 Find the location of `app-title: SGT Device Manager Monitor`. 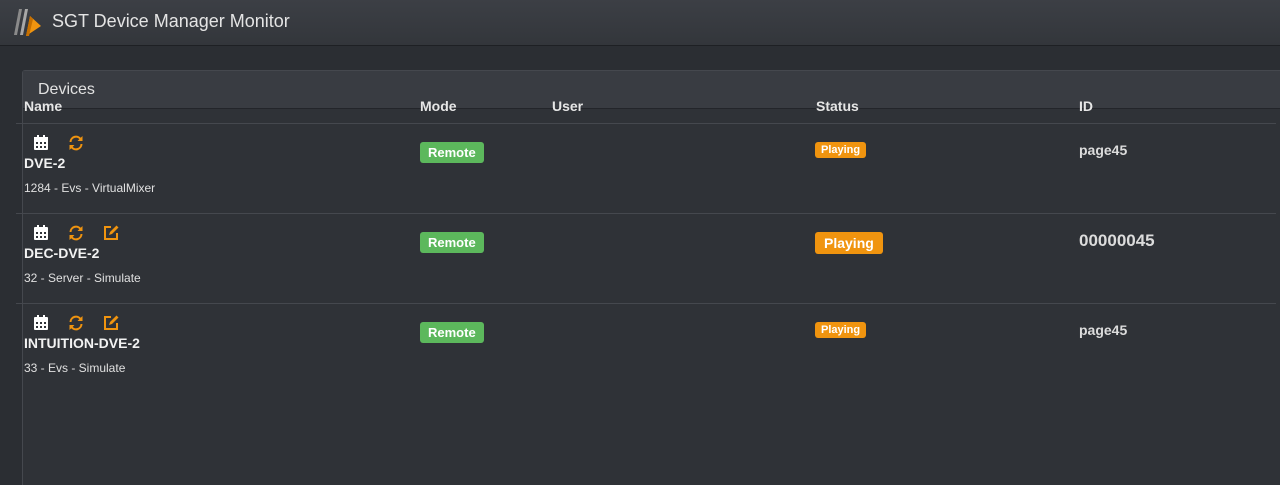

app-title: SGT Device Manager Monitor is located at coordinates (171, 21).